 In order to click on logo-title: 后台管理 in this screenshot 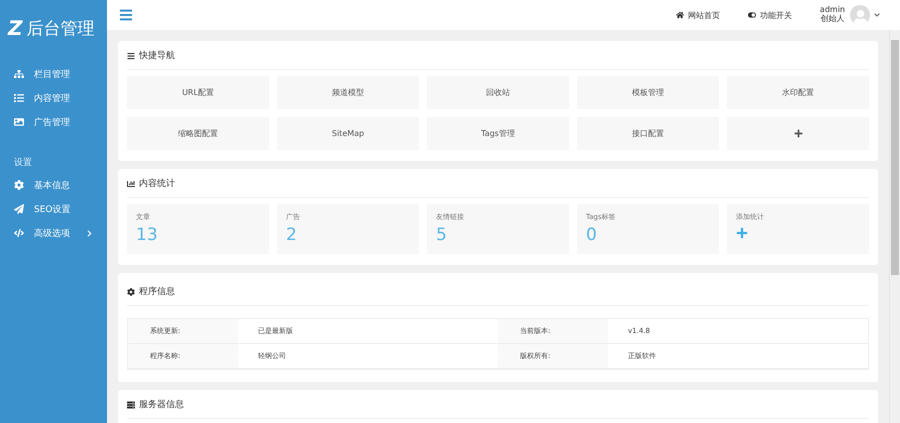, I will do `click(60, 29)`.